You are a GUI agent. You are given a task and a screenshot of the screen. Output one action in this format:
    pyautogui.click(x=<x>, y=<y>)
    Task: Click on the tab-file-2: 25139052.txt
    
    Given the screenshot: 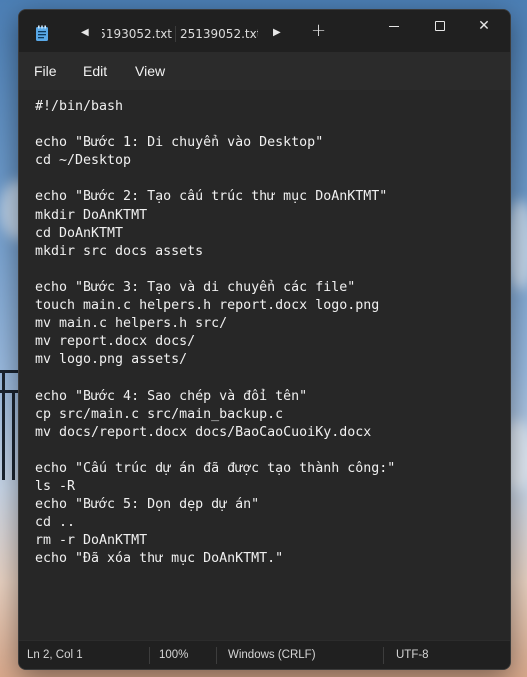 What is the action you would take?
    pyautogui.click(x=219, y=34)
    